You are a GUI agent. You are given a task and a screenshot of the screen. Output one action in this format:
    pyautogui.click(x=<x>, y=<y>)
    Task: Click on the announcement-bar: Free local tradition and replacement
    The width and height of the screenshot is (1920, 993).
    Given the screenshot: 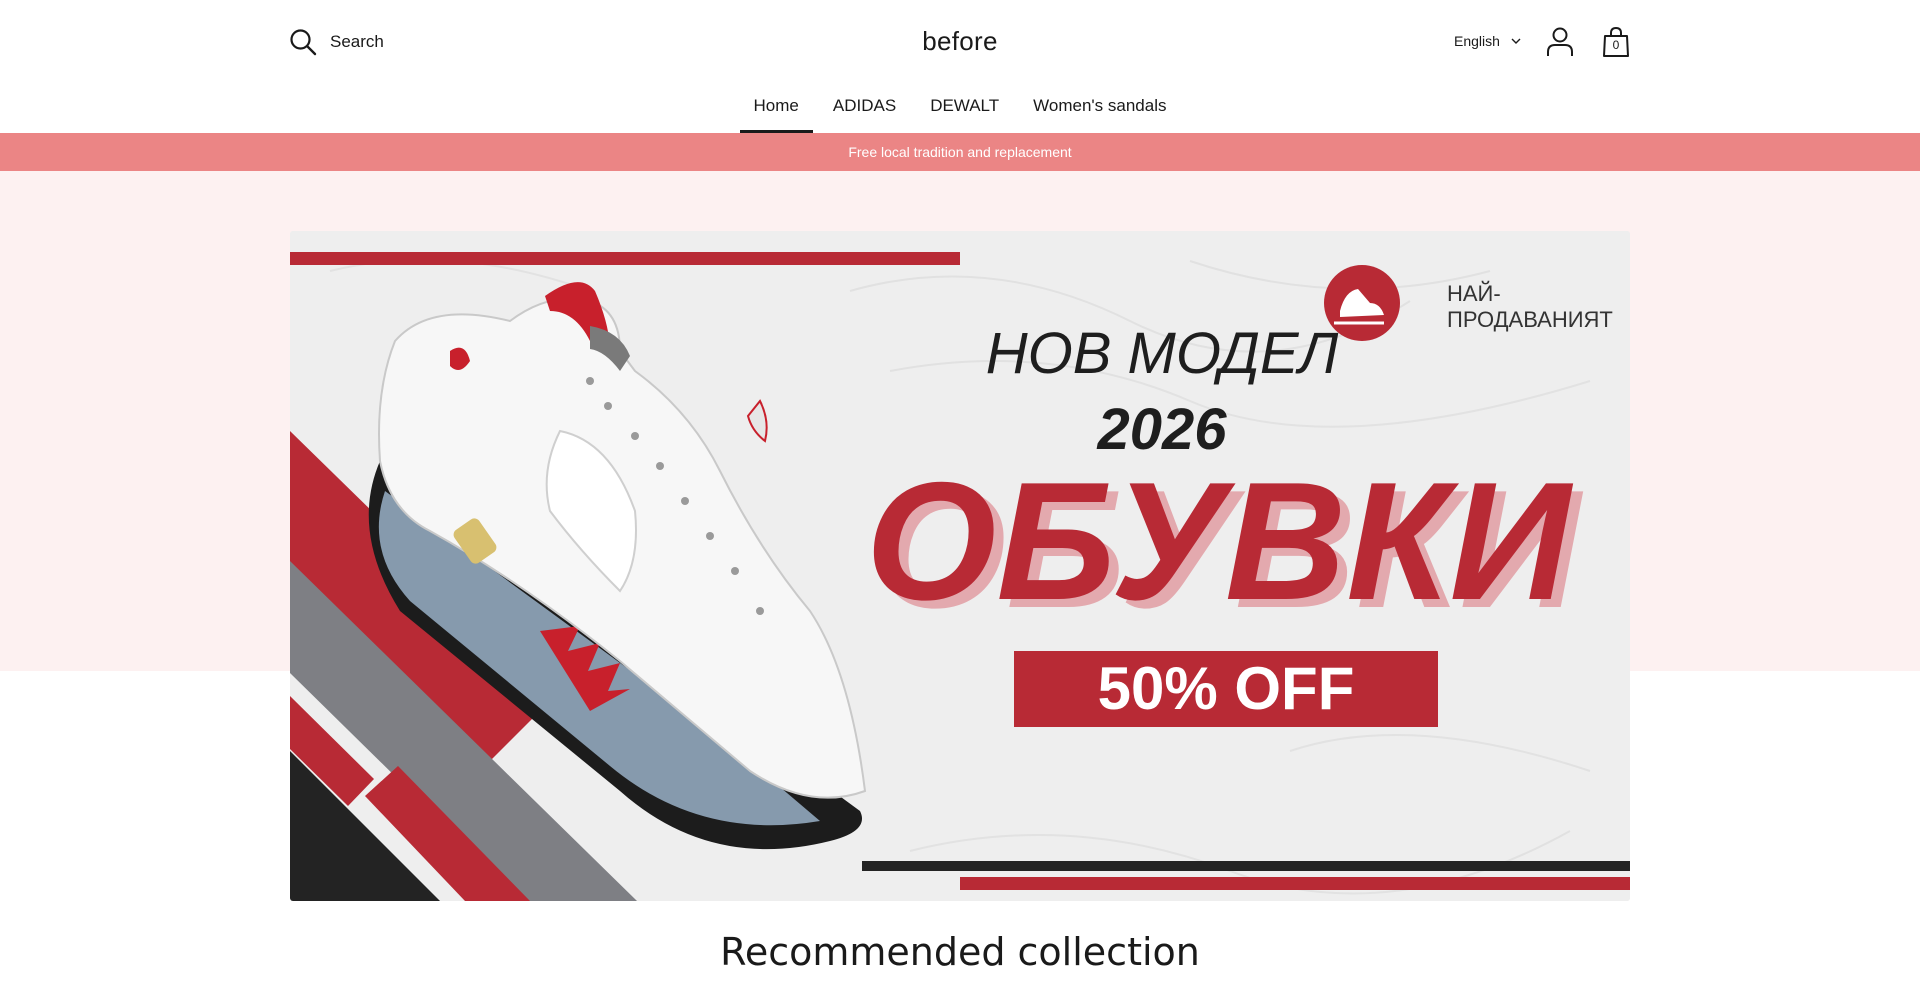 What is the action you would take?
    pyautogui.click(x=960, y=152)
    